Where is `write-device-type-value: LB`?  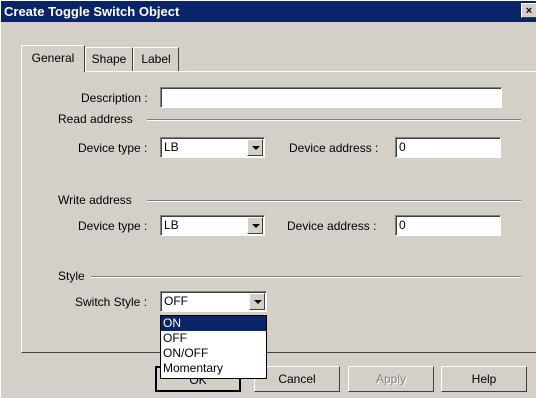
write-device-type-value: LB is located at coordinates (171, 225).